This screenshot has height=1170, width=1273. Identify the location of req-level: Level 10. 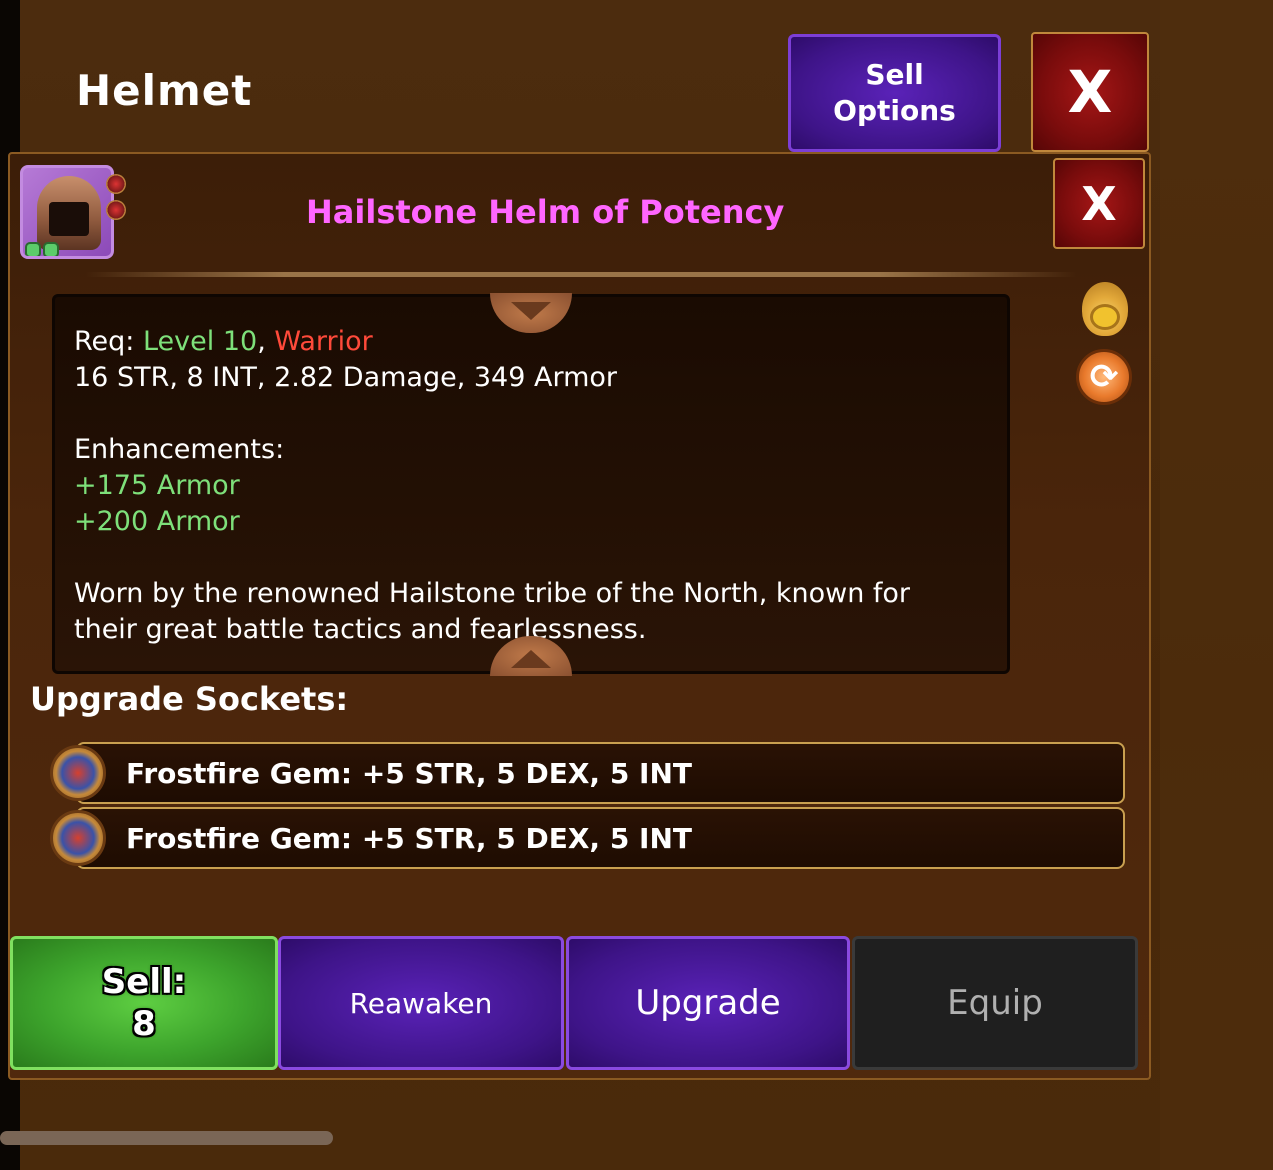
(200, 341).